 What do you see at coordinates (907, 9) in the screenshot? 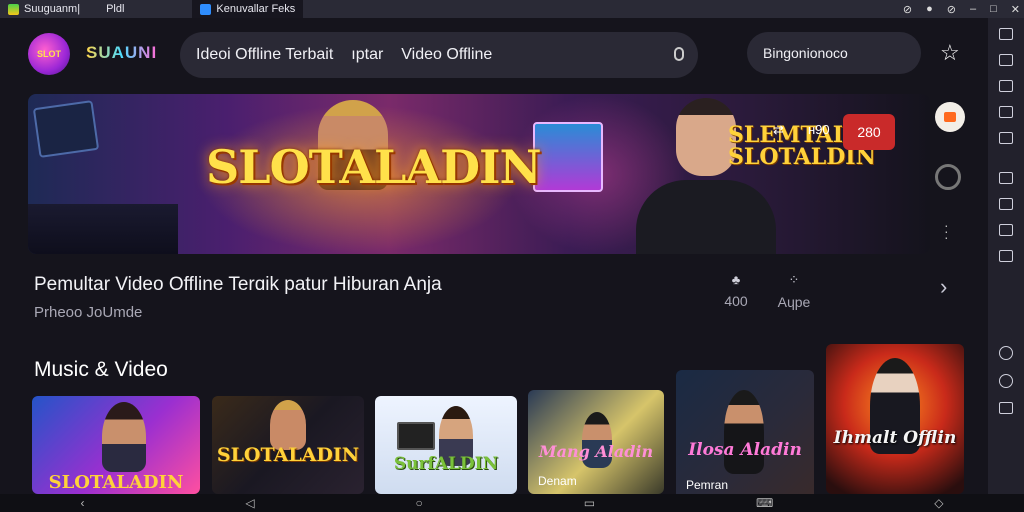
I see `notification-icon: ⊘` at bounding box center [907, 9].